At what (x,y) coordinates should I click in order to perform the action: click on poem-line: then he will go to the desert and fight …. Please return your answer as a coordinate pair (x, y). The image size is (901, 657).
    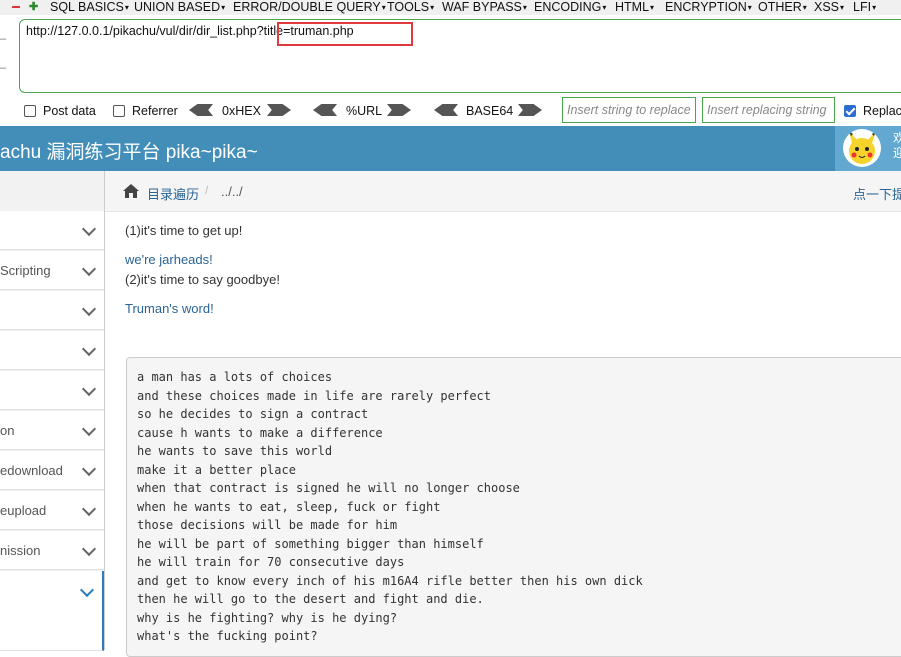
    Looking at the image, I should click on (310, 599).